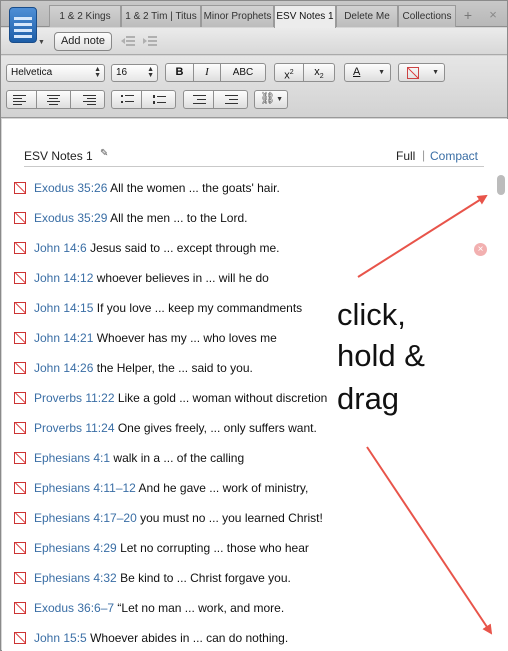 This screenshot has height=651, width=508. Describe the element at coordinates (104, 153) in the screenshot. I see `pencil-icon: ✎` at that location.